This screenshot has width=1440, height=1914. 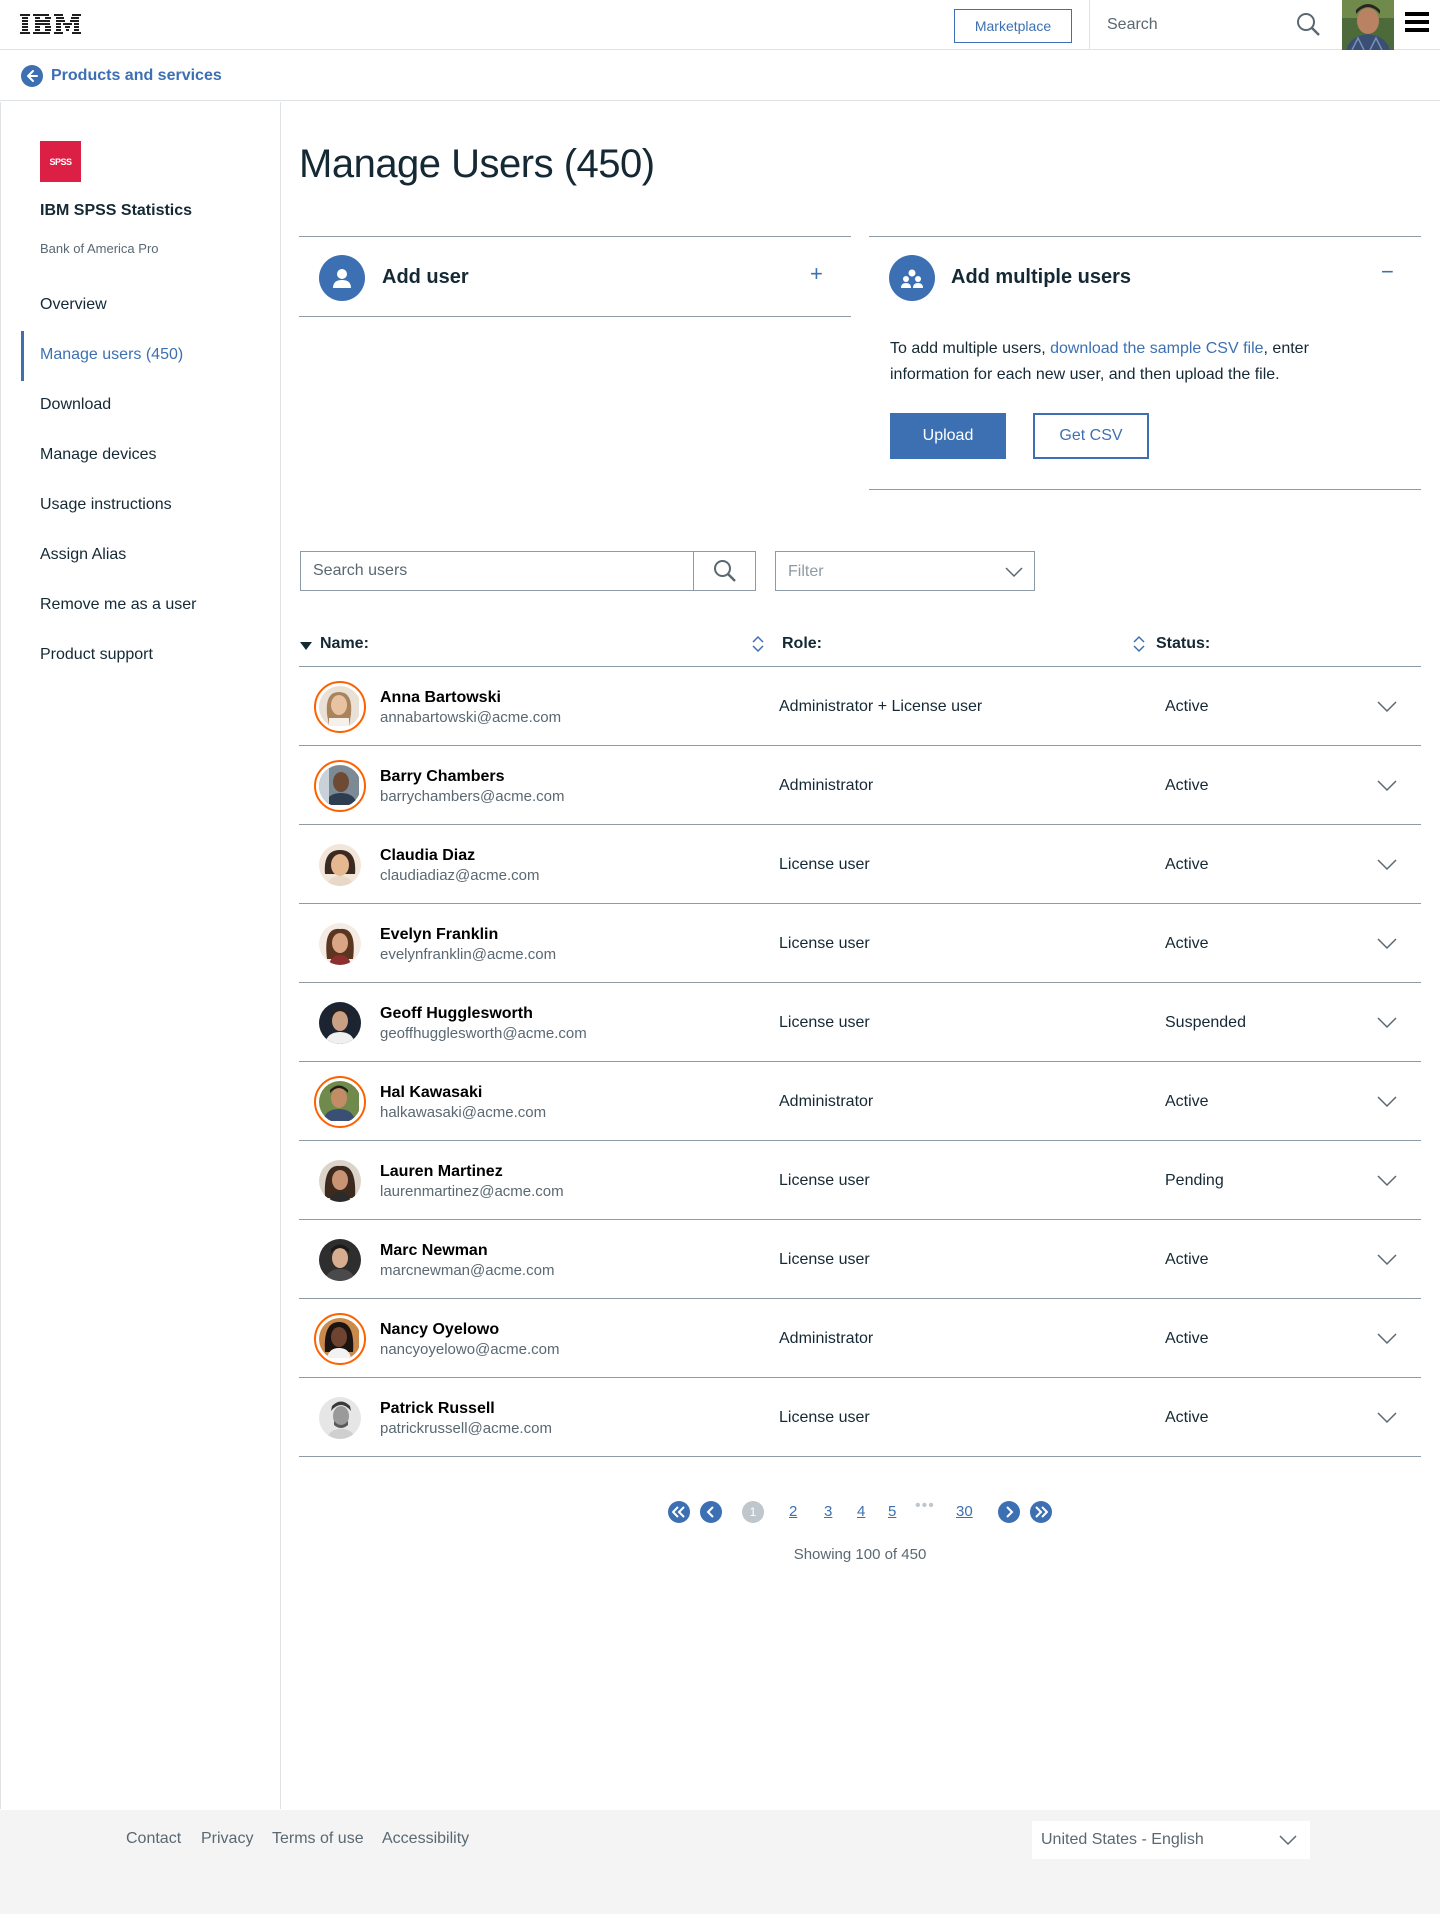 I want to click on last-page-icon, so click(x=1041, y=1512).